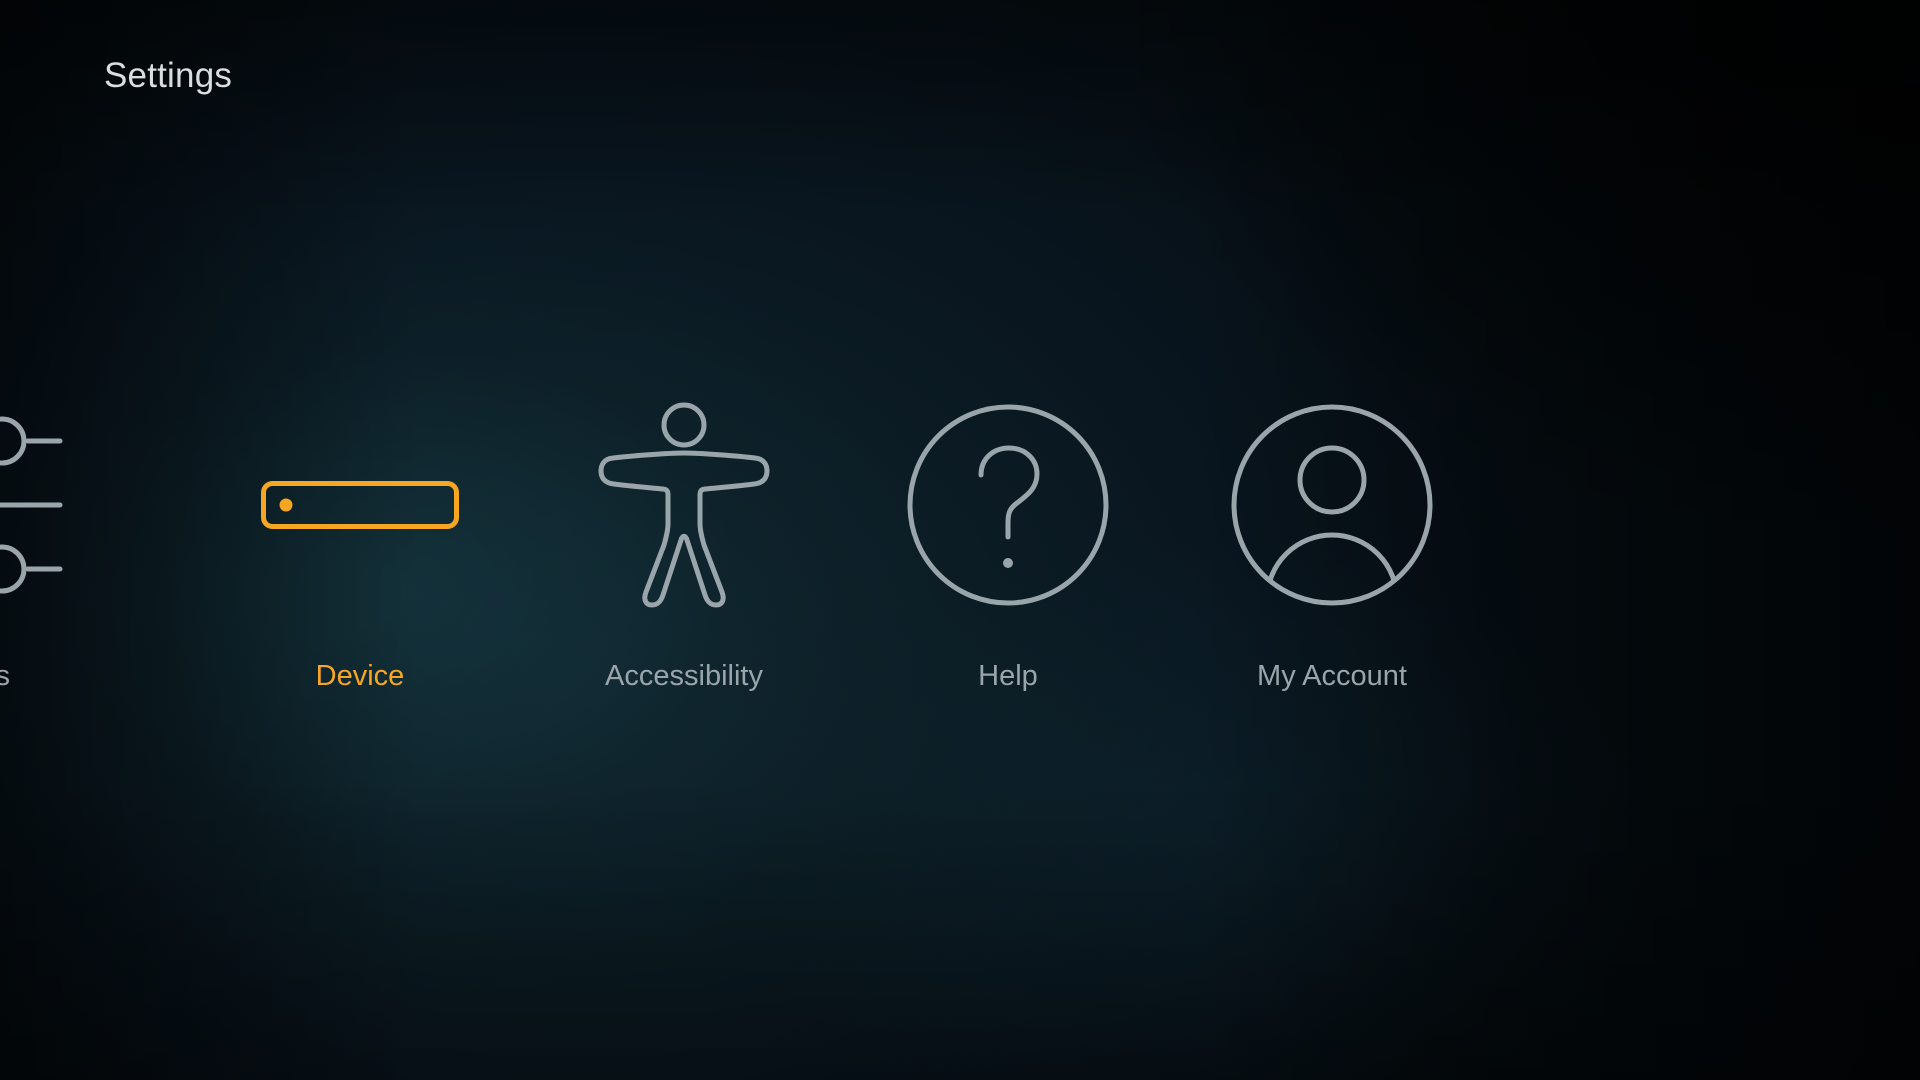  Describe the element at coordinates (5, 676) in the screenshot. I see `settings-item-label-preferences: ferences` at that location.